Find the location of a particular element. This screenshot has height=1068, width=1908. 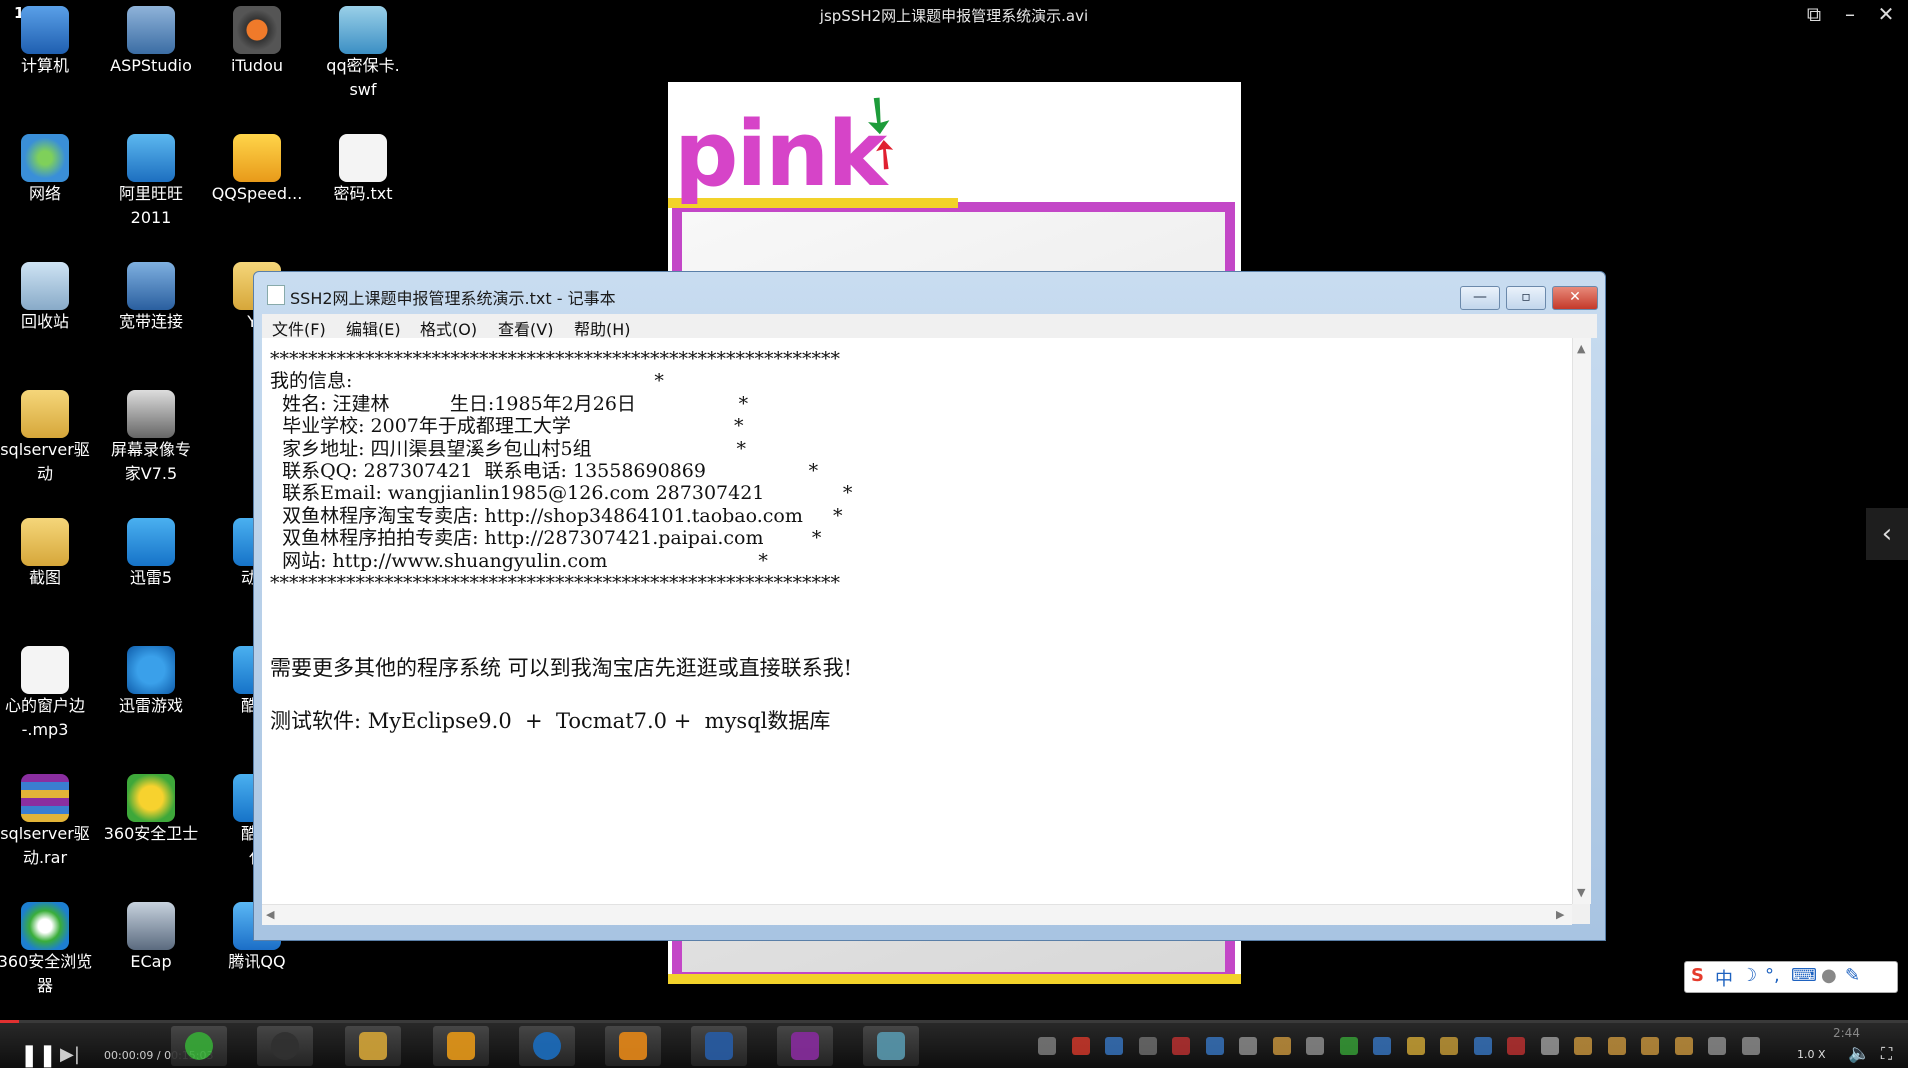

close-button: ✕ is located at coordinates (1575, 298).